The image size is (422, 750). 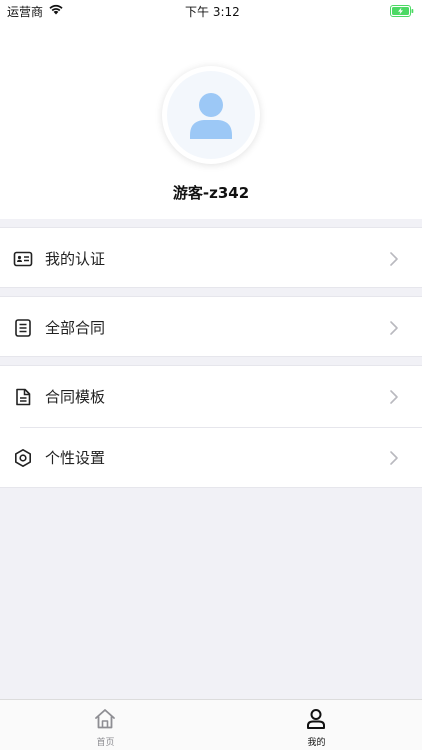 I want to click on carrier-label: 运营商, so click(x=25, y=12).